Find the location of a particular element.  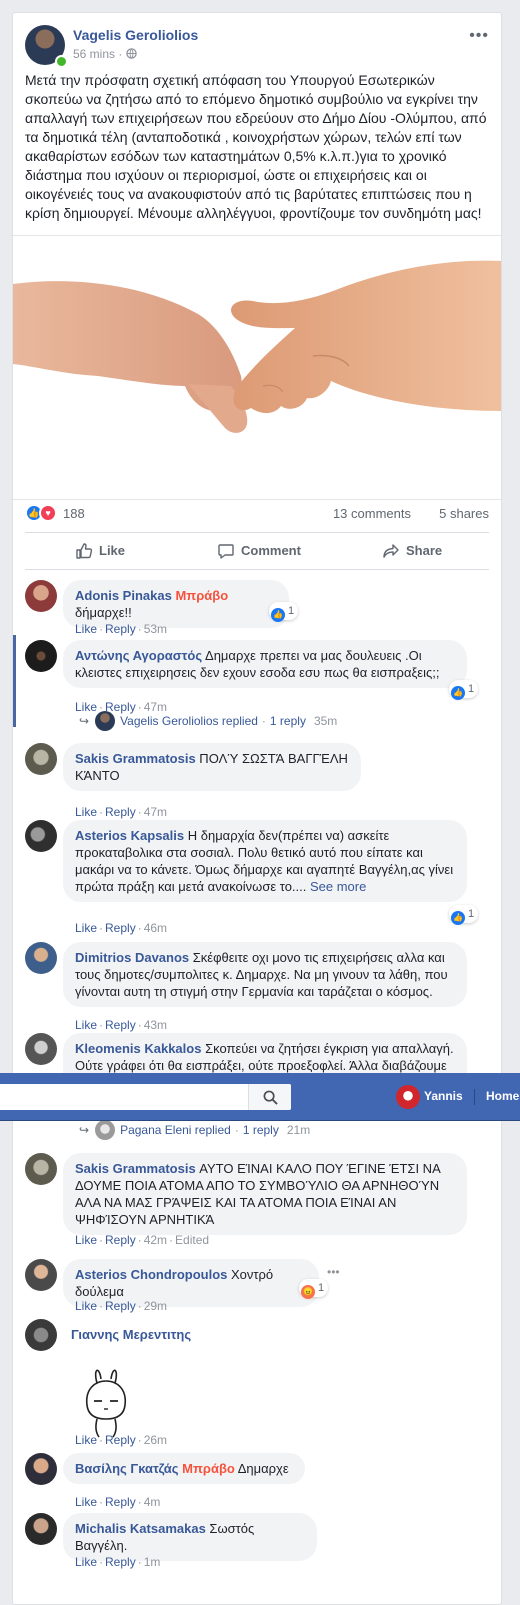

reply-time: 35m is located at coordinates (325, 721).